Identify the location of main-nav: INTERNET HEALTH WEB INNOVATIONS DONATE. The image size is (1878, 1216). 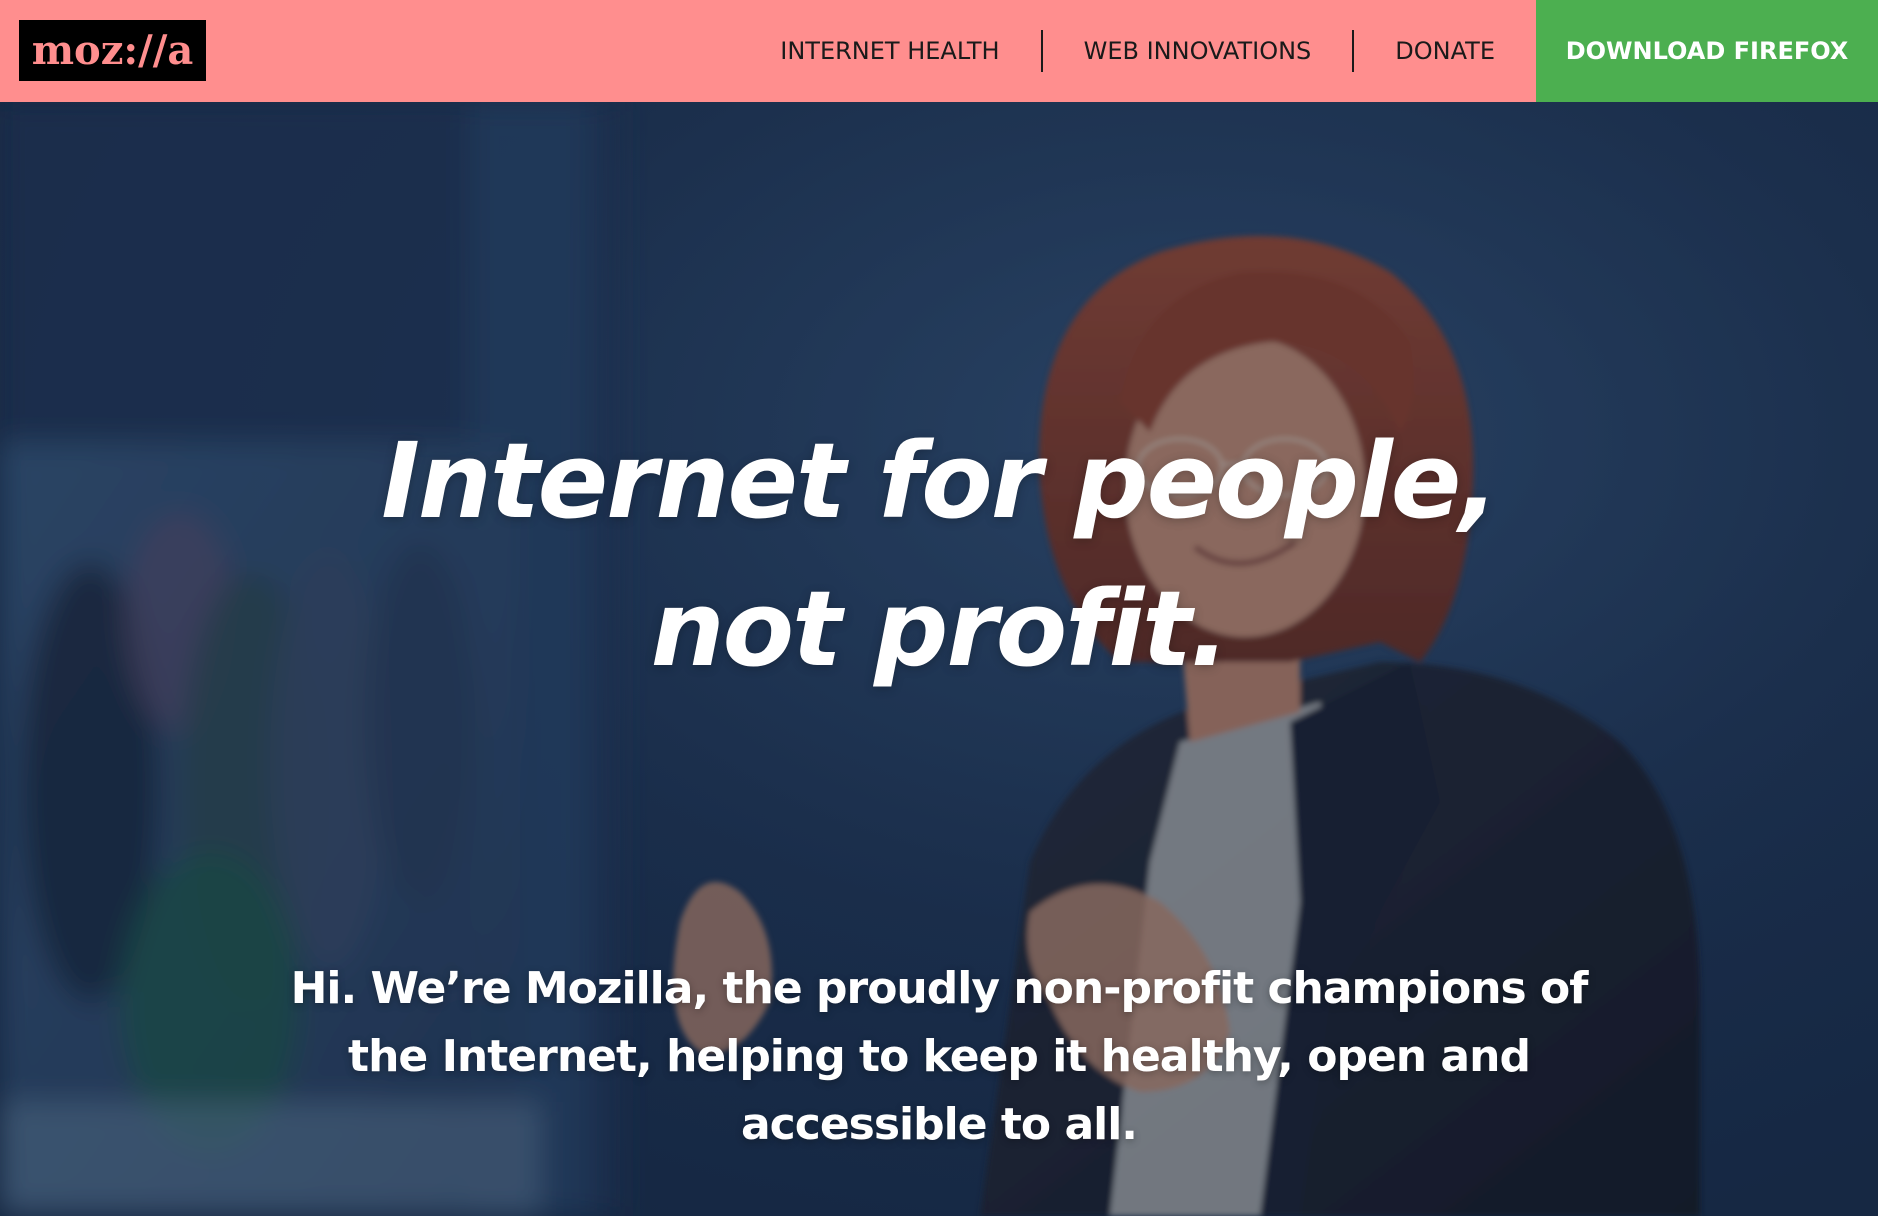
(1137, 51).